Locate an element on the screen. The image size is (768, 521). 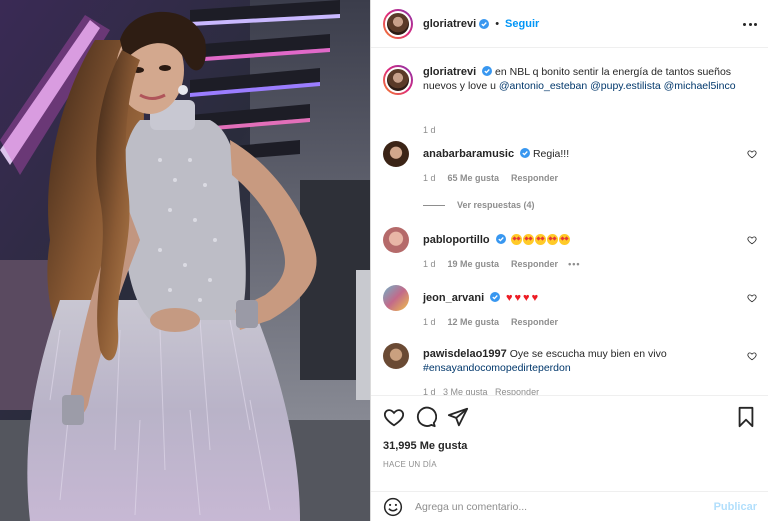
comment-likes: 12 Me gusta is located at coordinates (474, 322).